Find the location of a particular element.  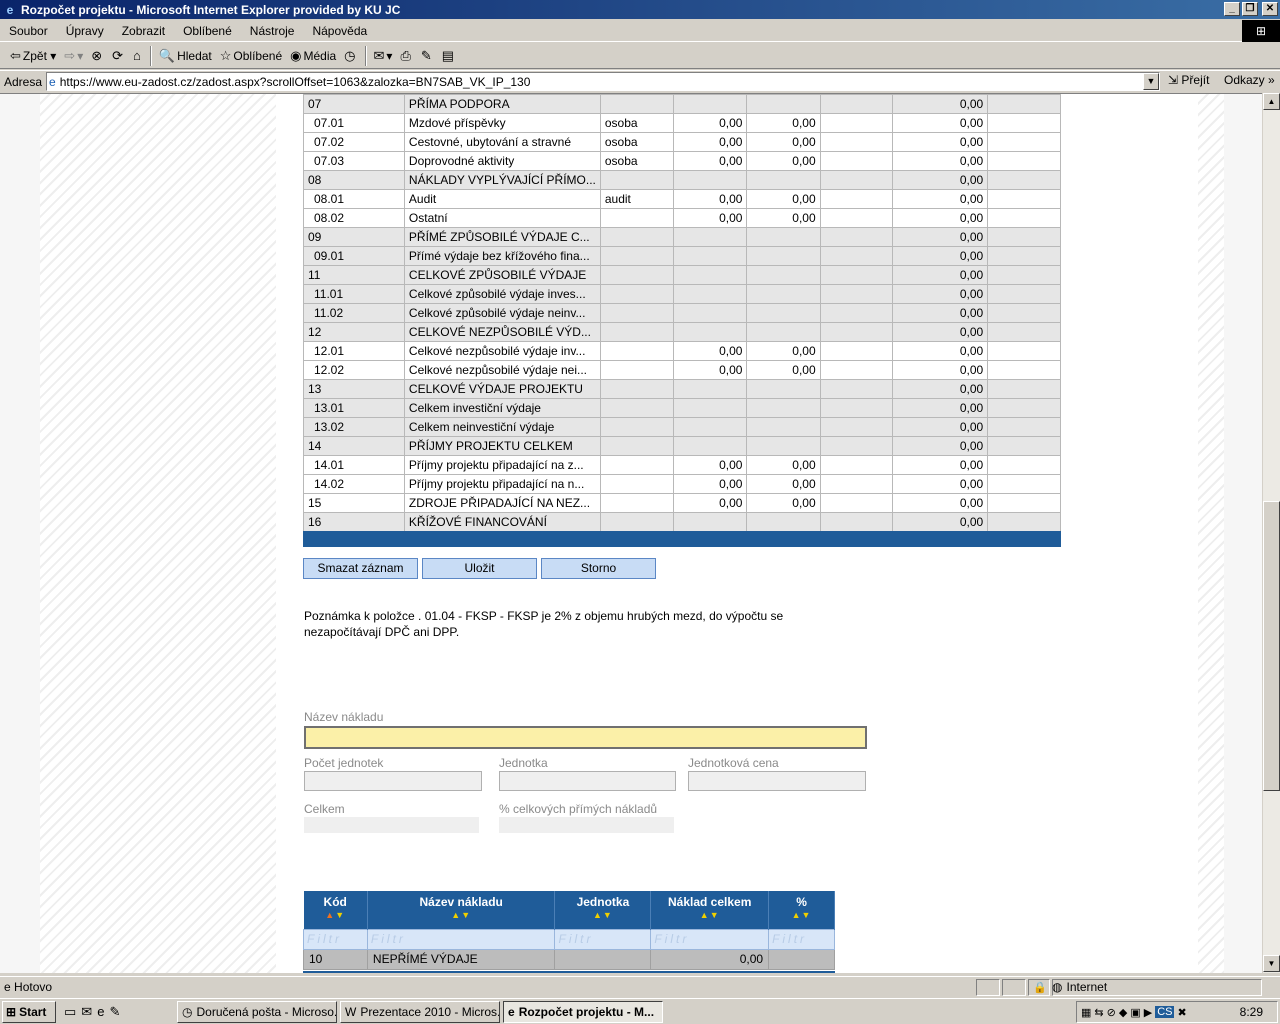

forward-button: ⇨ ▾ is located at coordinates (73, 56).